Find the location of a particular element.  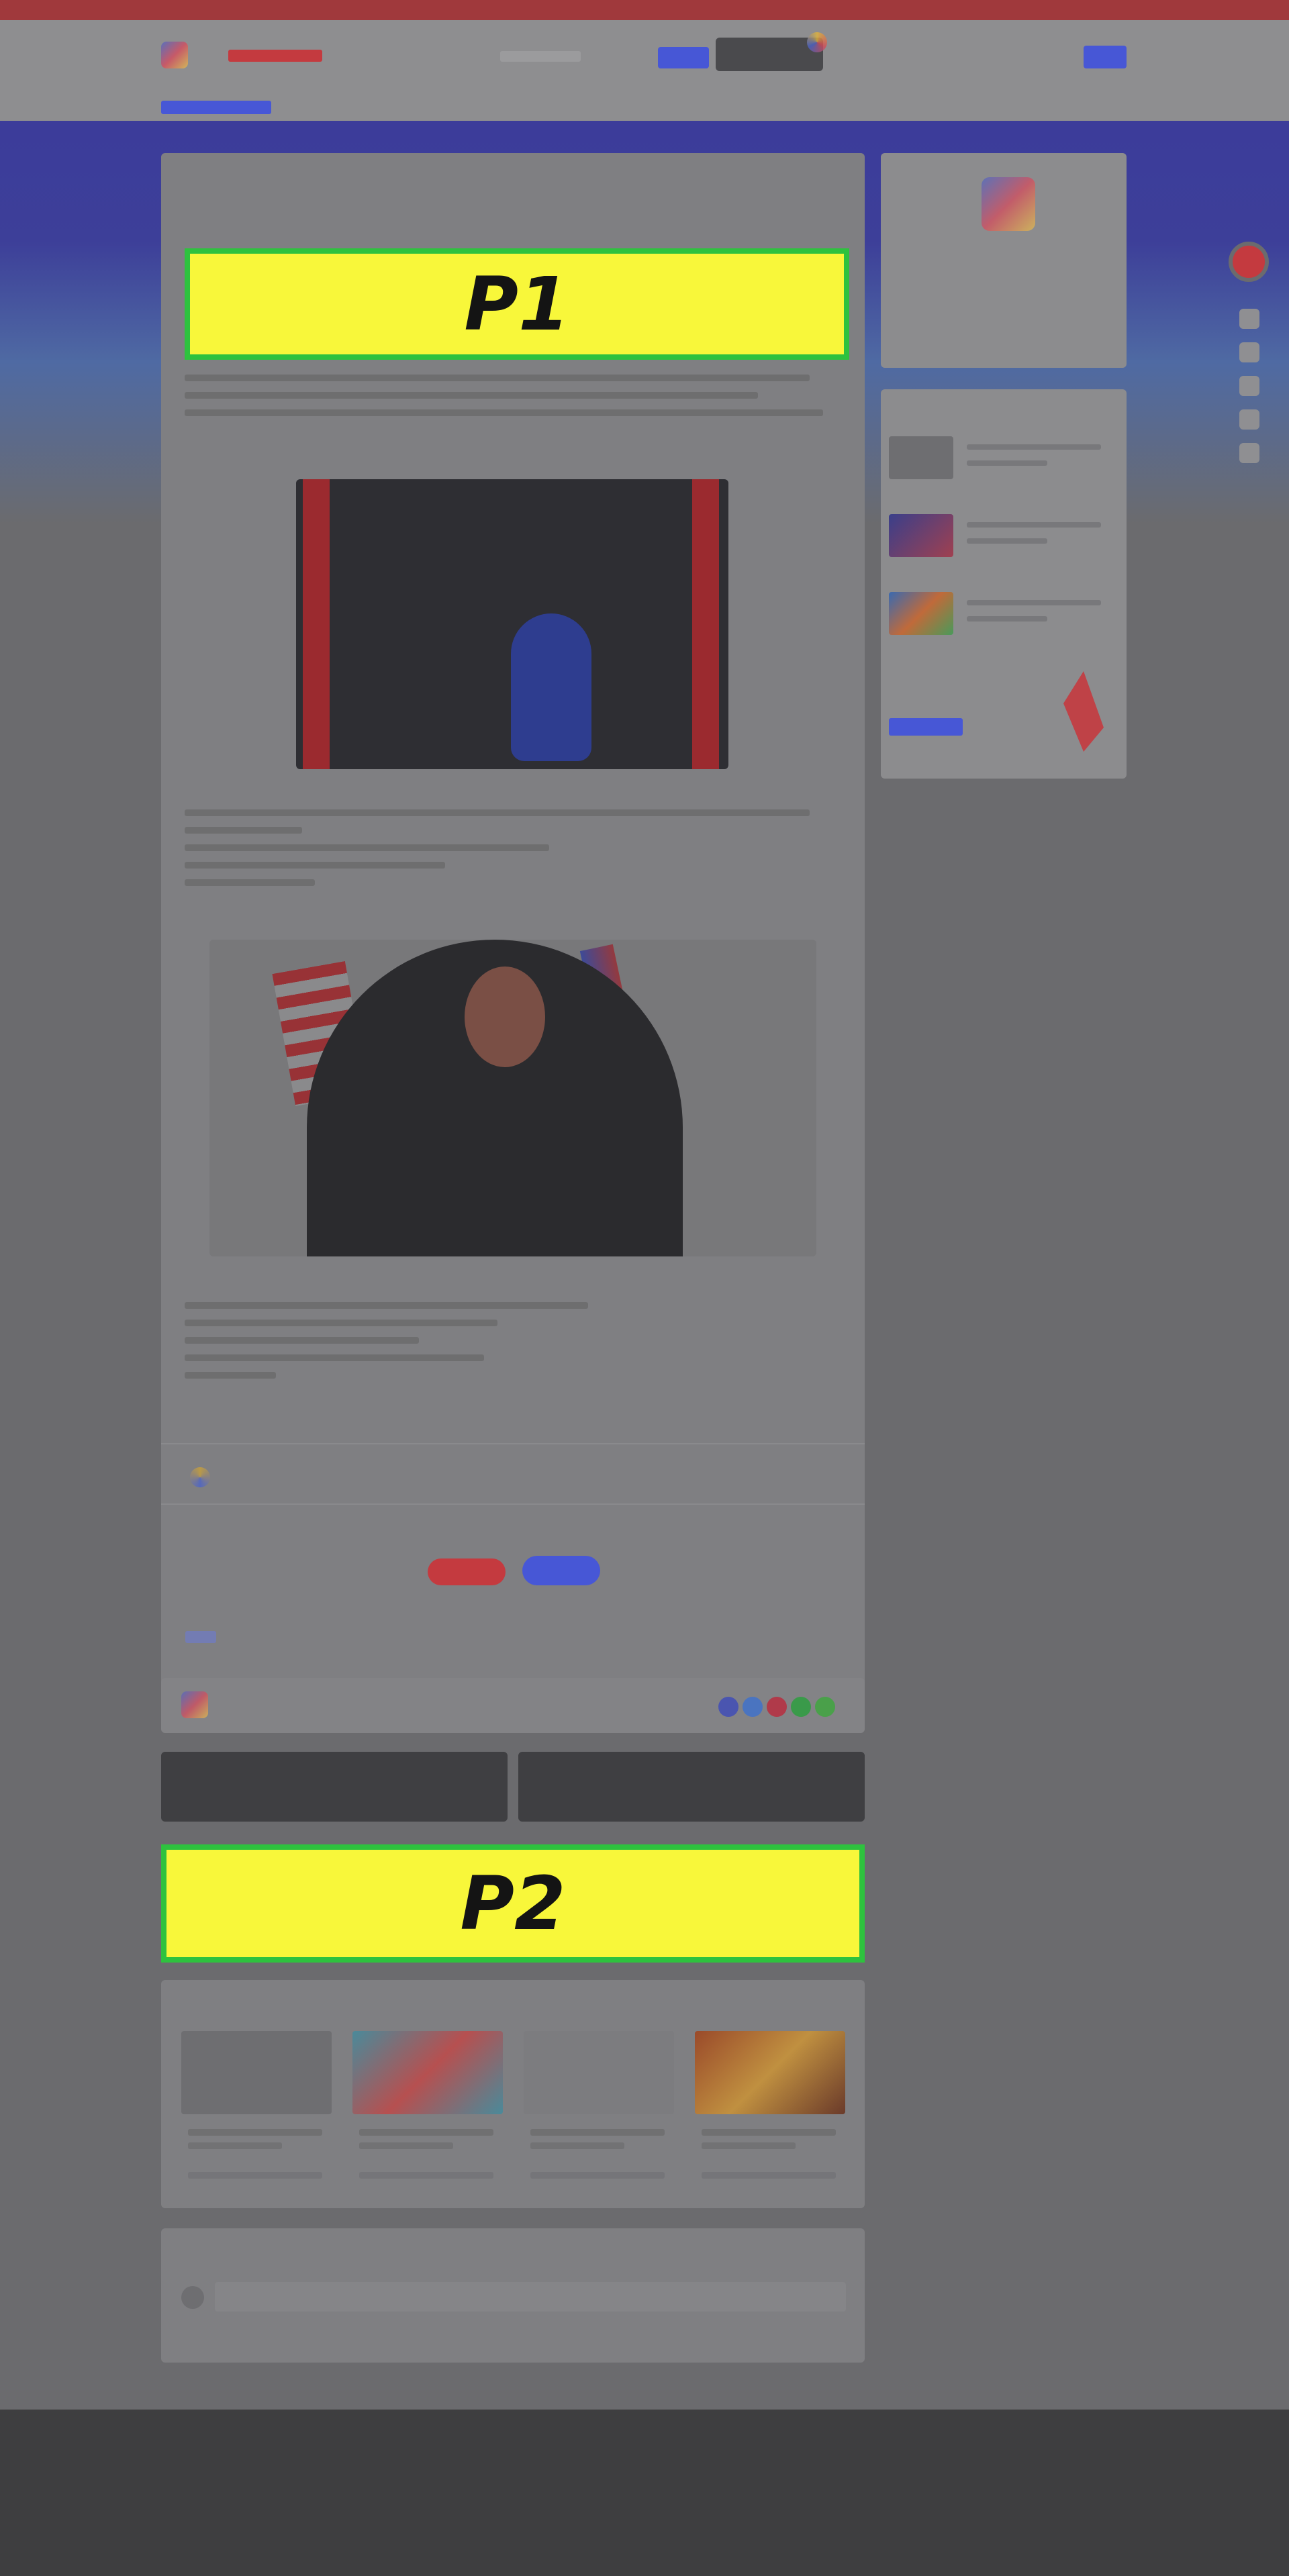

promo-graphic is located at coordinates (1083, 711).